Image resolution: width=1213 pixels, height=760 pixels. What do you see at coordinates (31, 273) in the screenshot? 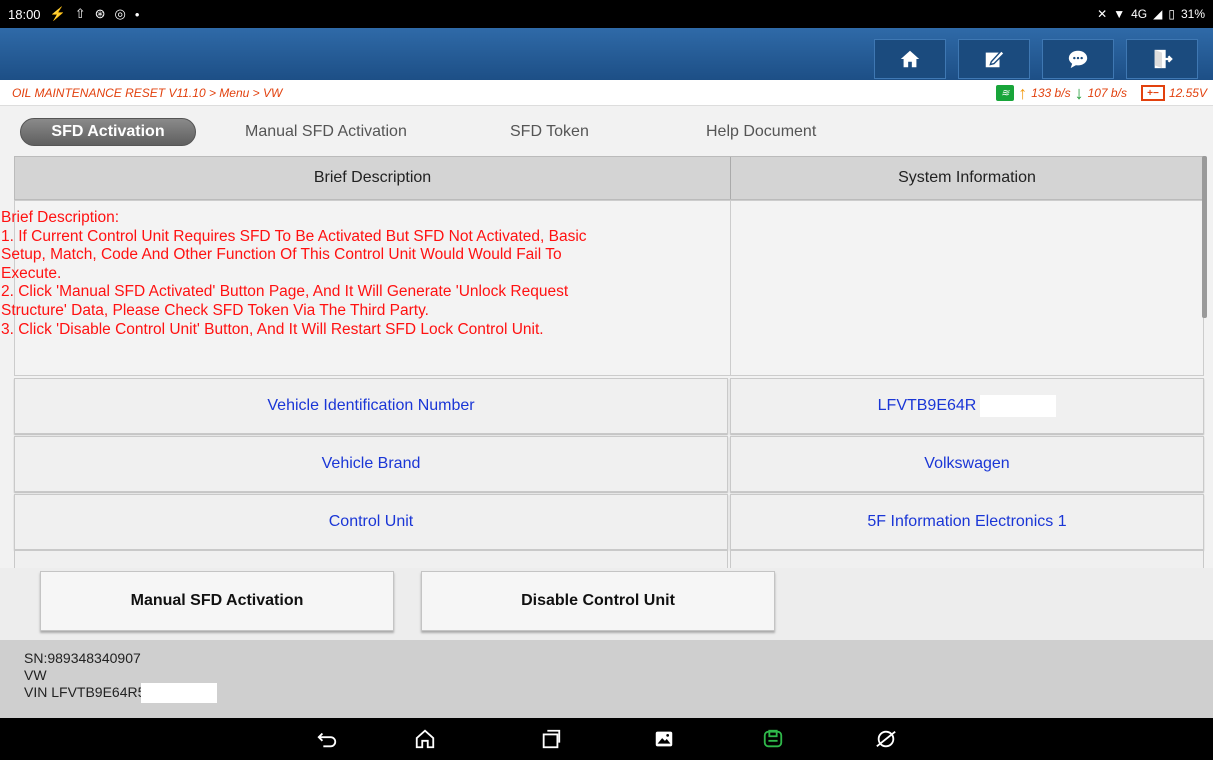
I see `description-line: Execute.` at bounding box center [31, 273].